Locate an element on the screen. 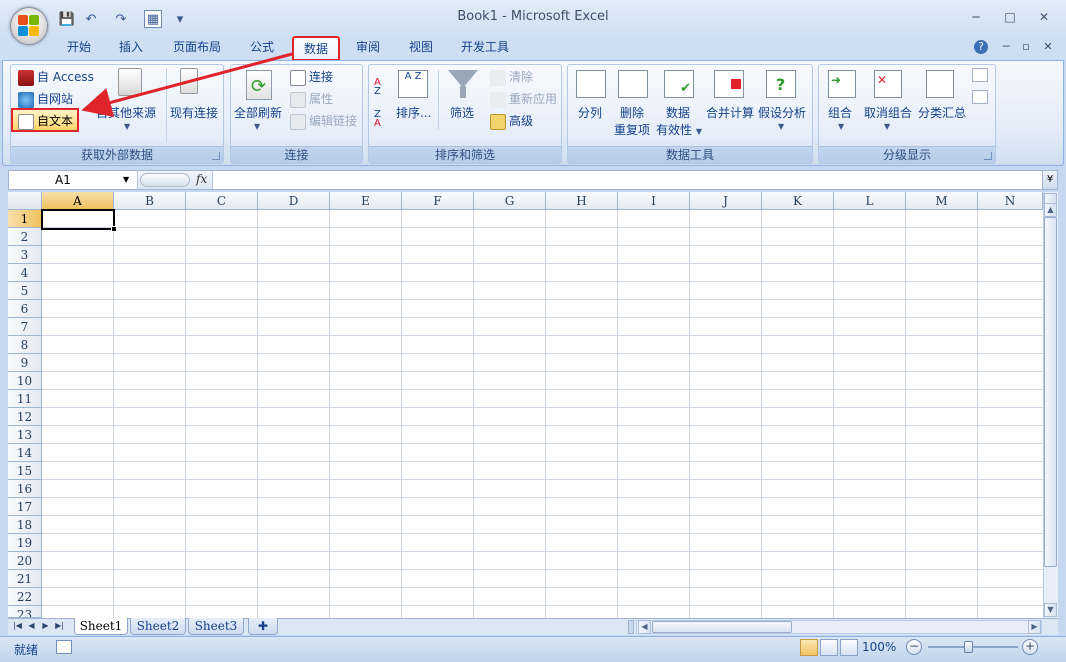 This screenshot has width=1066, height=662. page-layout-view-icon is located at coordinates (829, 647).